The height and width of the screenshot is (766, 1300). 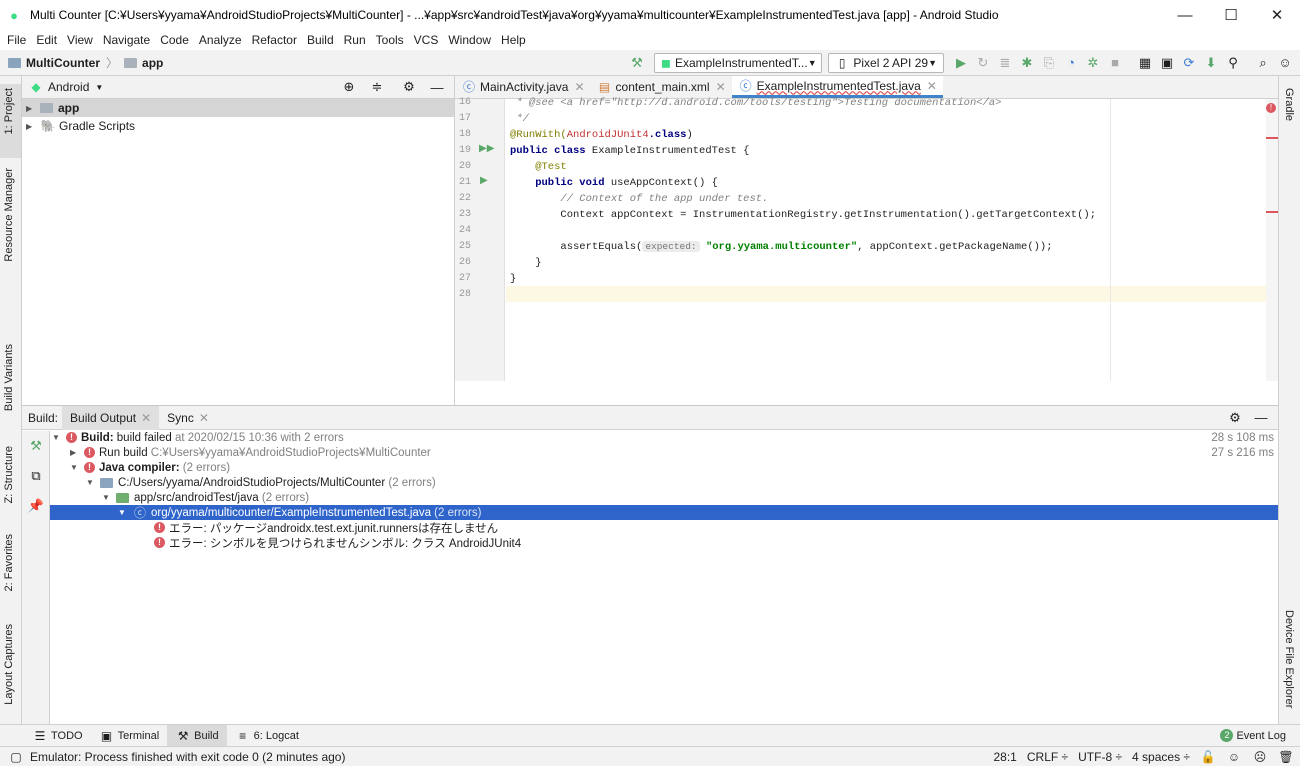 What do you see at coordinates (9, 474) in the screenshot?
I see `tool-tab-structure: Z: Structure` at bounding box center [9, 474].